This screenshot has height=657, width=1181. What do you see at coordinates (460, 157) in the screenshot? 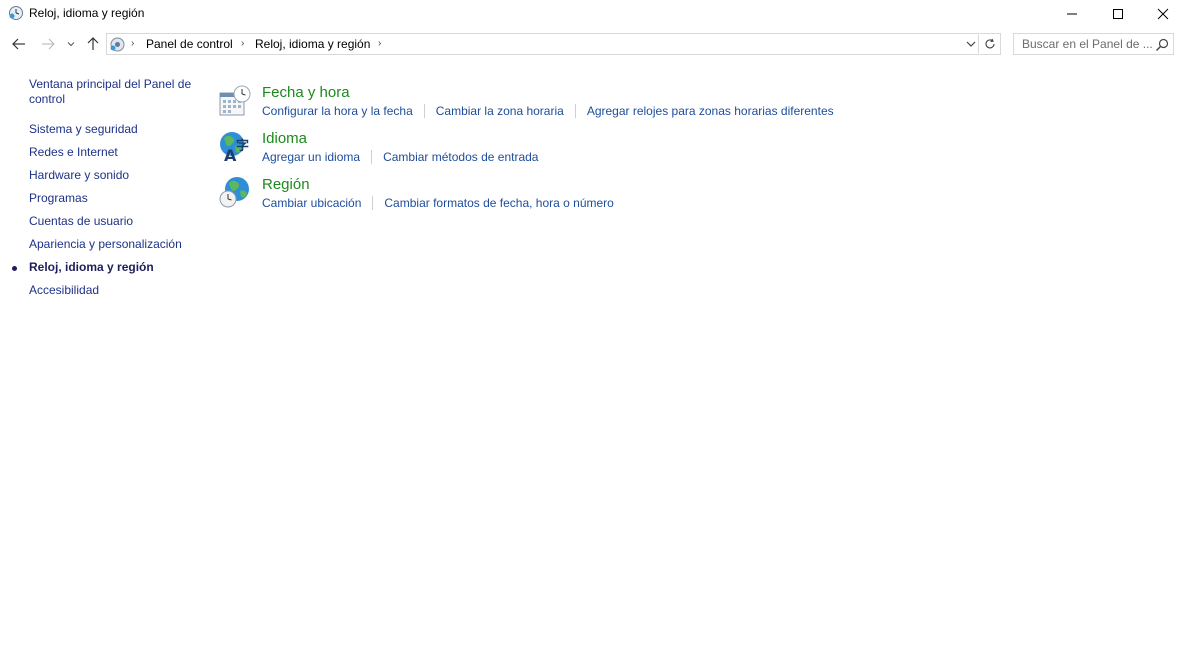
I see `link-cambiar-metodos-entrada: Cambiar métodos de entrada` at bounding box center [460, 157].